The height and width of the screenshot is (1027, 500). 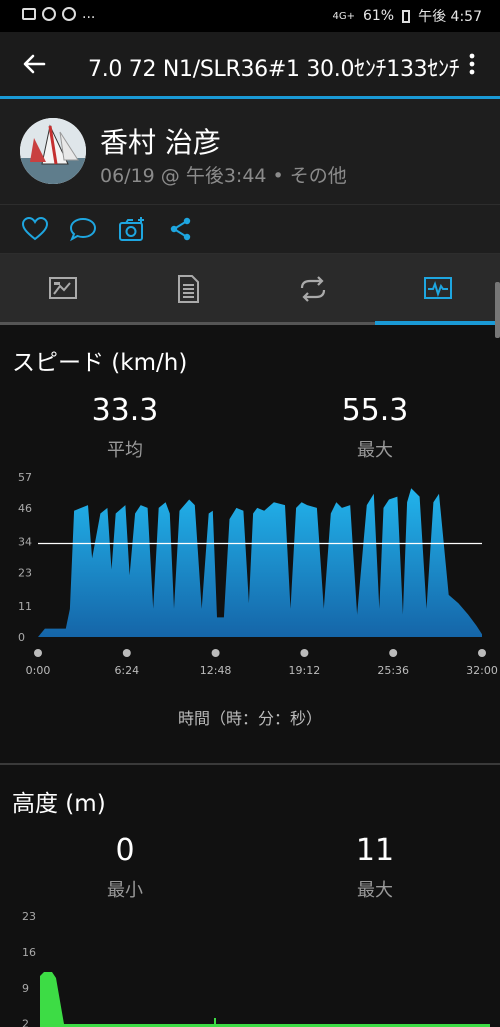 I want to click on altitude-y-tick-label: 9, so click(x=25, y=988).